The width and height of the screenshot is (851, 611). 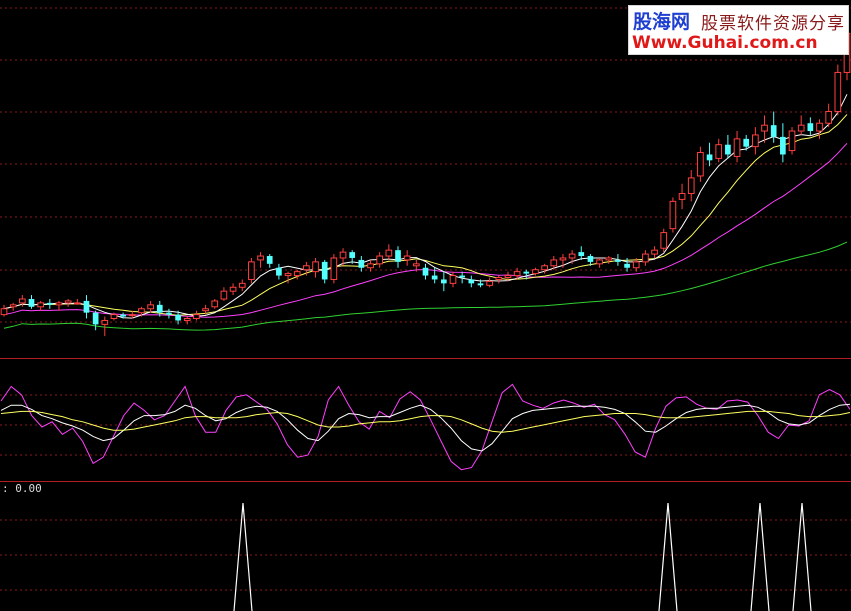 What do you see at coordinates (738, 30) in the screenshot?
I see `watermark-logo: 股海网 股票软件资源分享 Www.Guhai.com.cn` at bounding box center [738, 30].